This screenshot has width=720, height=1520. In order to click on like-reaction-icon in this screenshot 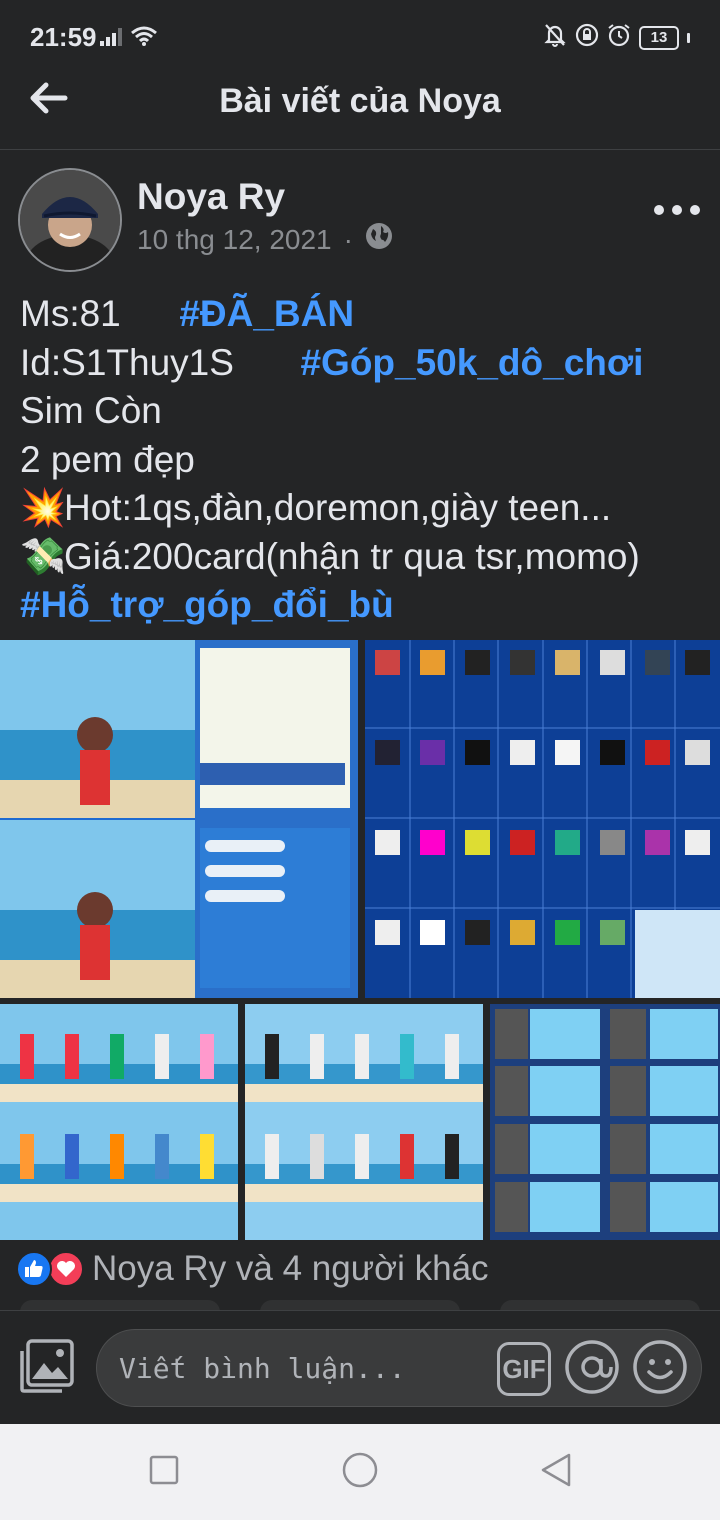, I will do `click(34, 1269)`.